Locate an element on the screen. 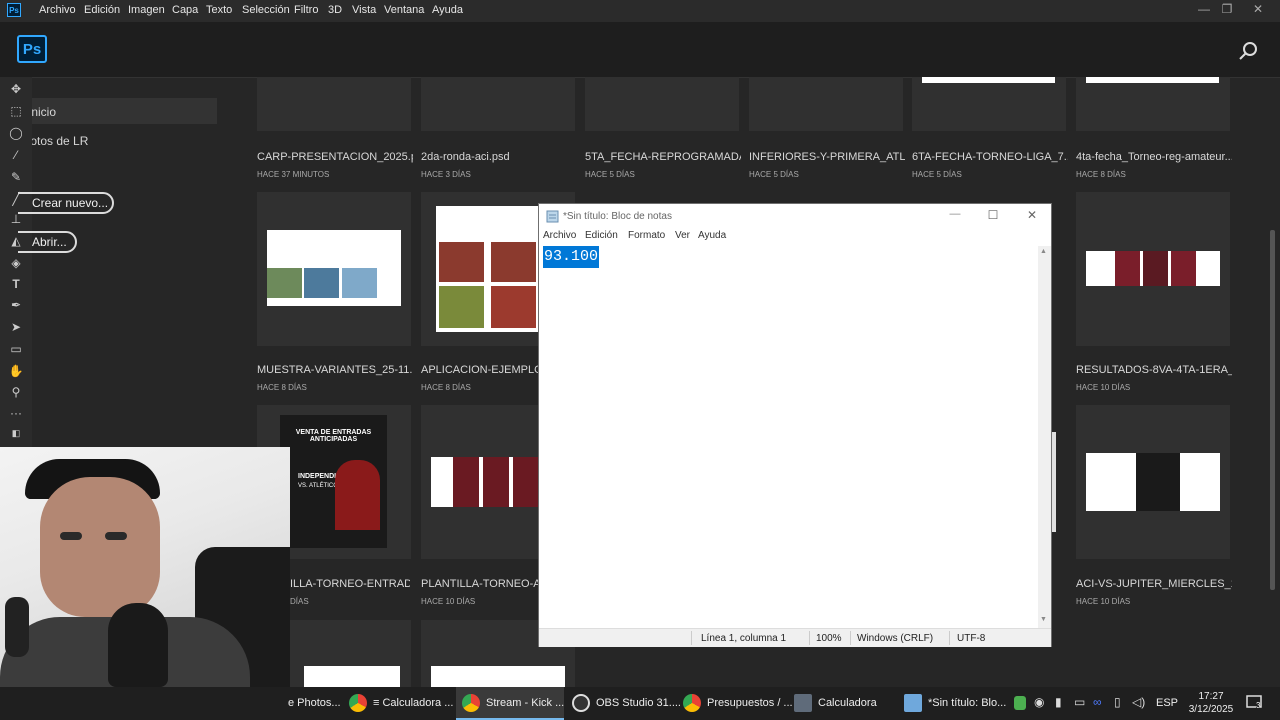  tray-volume-icon: ◁) is located at coordinates (1138, 702).